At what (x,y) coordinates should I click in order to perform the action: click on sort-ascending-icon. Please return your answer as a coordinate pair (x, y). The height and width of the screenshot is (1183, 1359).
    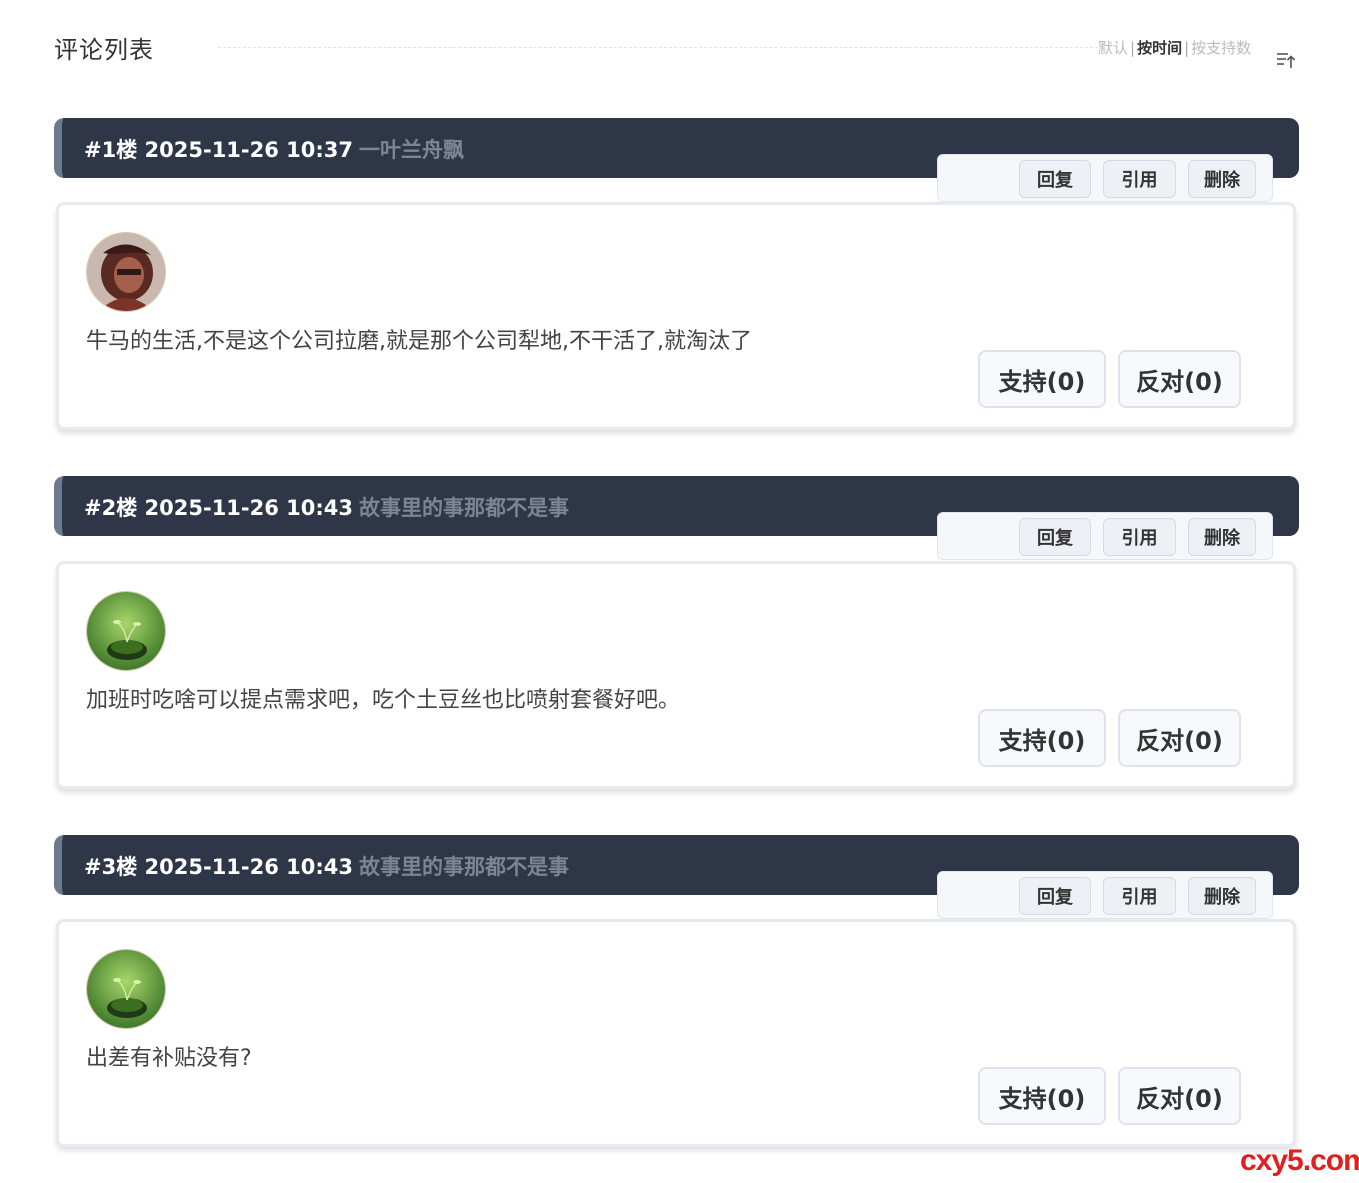
    Looking at the image, I should click on (1286, 60).